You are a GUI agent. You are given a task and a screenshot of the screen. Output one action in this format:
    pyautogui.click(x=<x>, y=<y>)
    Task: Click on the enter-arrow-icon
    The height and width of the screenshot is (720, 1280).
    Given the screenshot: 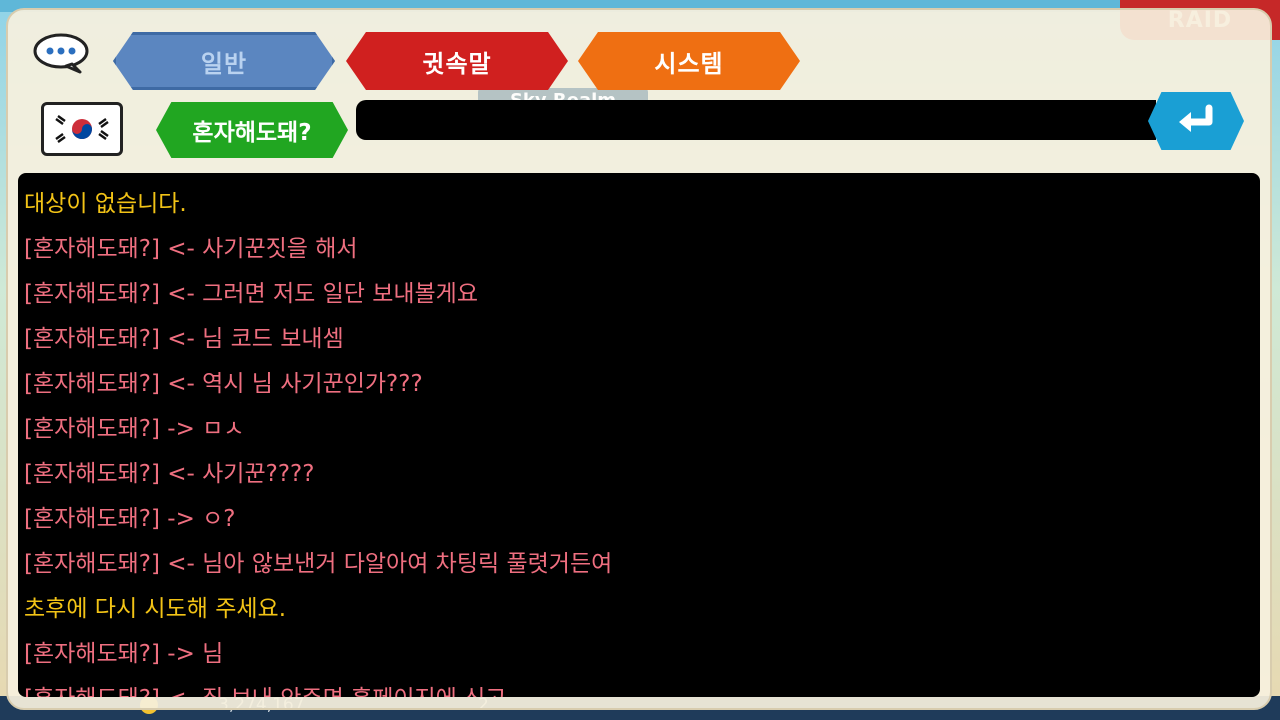 What is the action you would take?
    pyautogui.click(x=1196, y=118)
    